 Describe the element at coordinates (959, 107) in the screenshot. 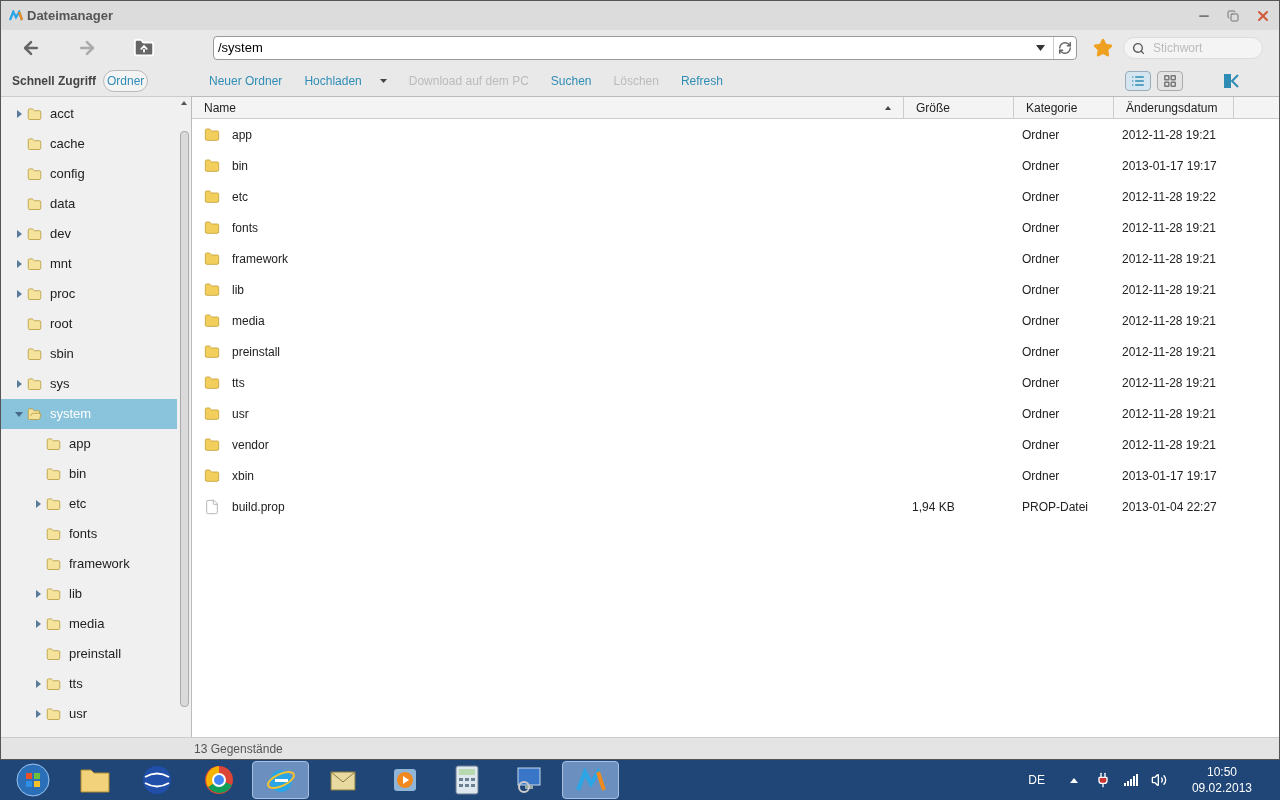

I see `column-header: Größe` at that location.